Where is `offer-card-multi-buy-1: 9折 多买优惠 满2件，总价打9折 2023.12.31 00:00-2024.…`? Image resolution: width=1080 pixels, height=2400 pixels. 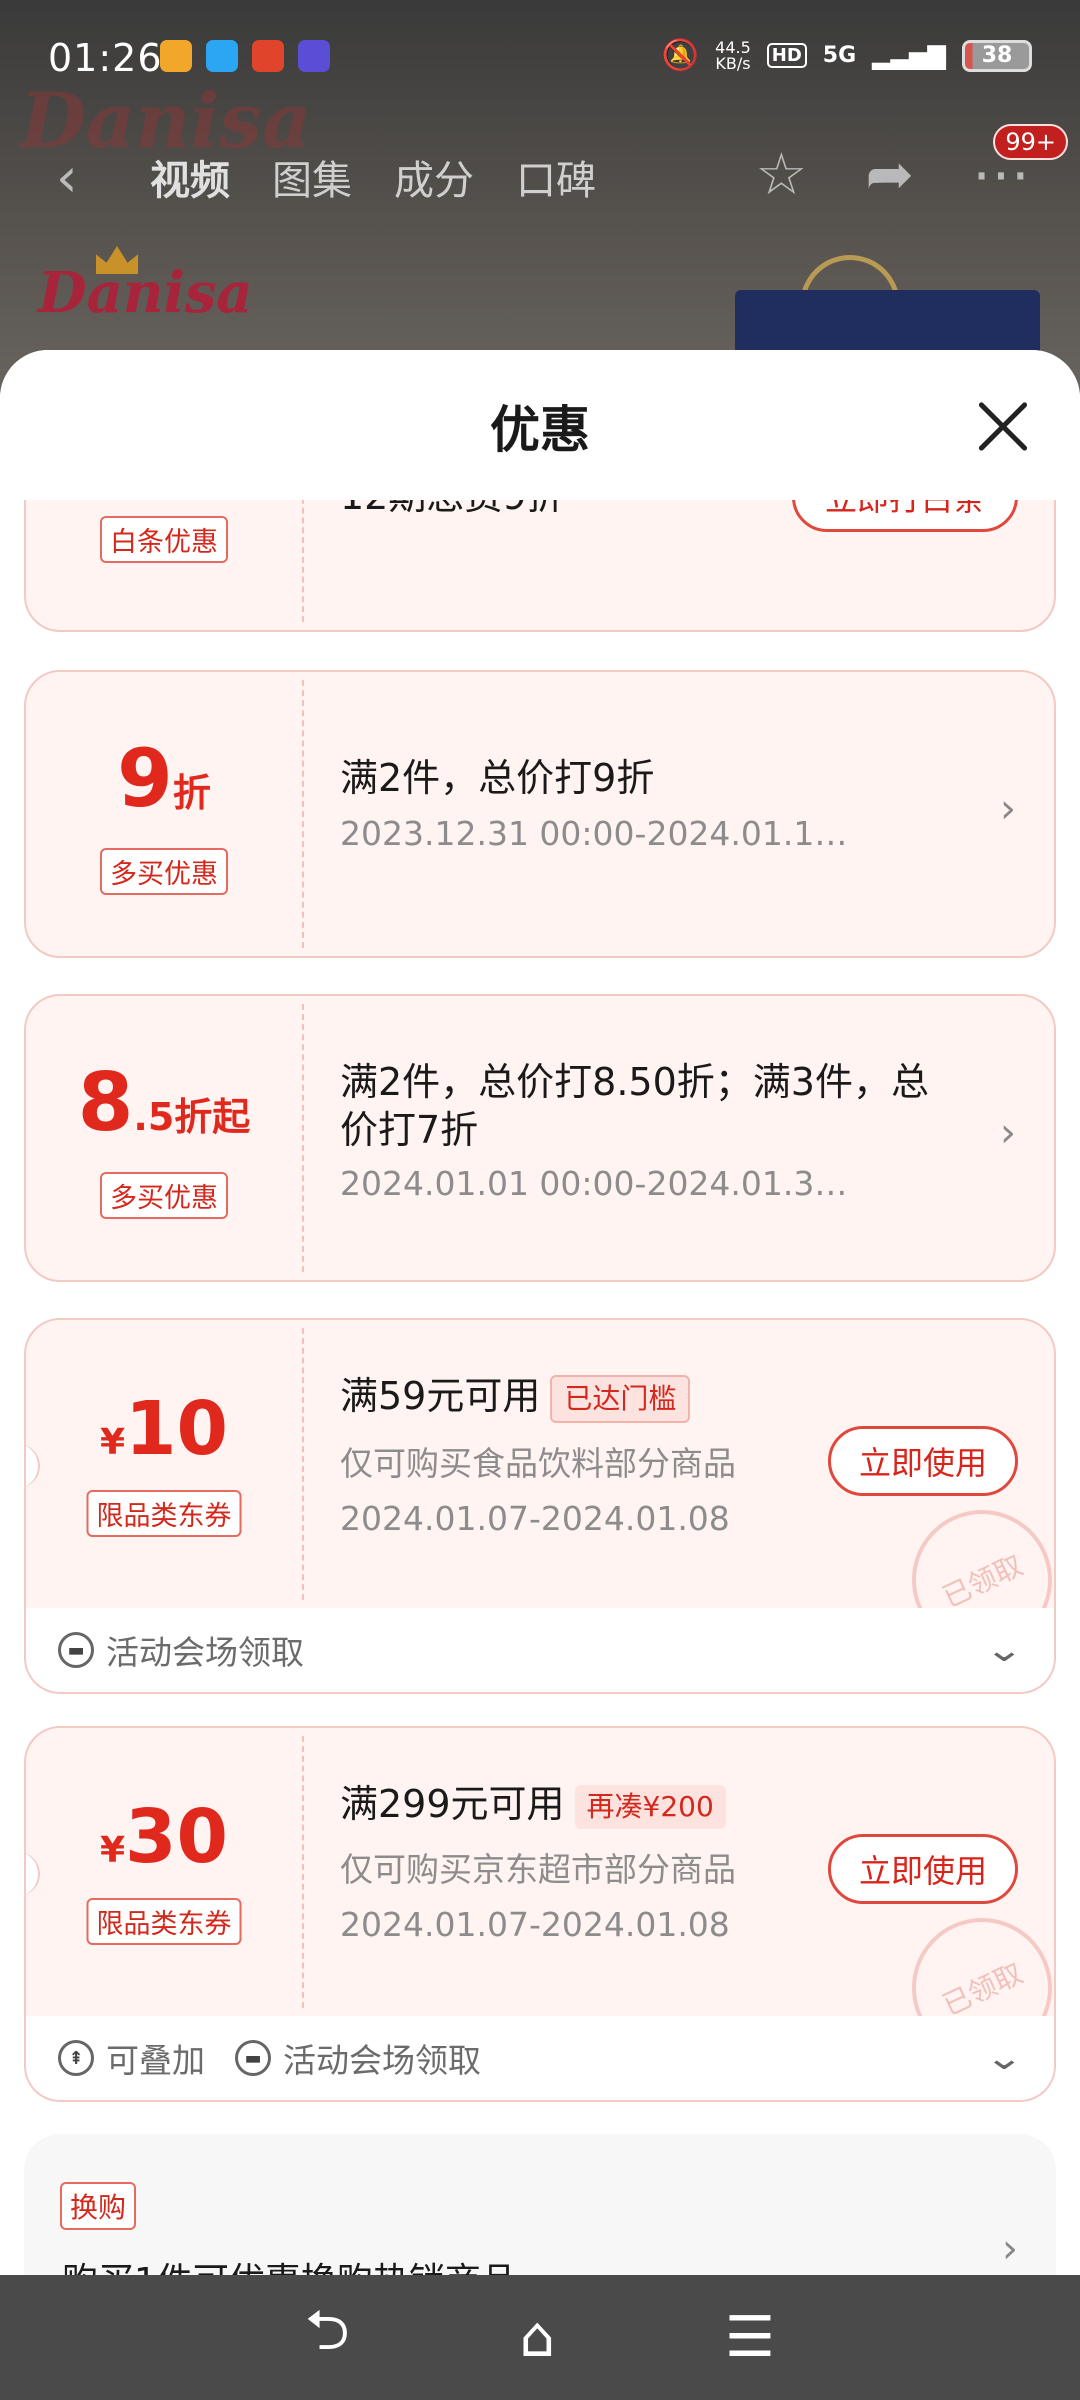
offer-card-multi-buy-1: 9折 多买优惠 满2件，总价打9折 2023.12.31 00:00-2024.… is located at coordinates (540, 814).